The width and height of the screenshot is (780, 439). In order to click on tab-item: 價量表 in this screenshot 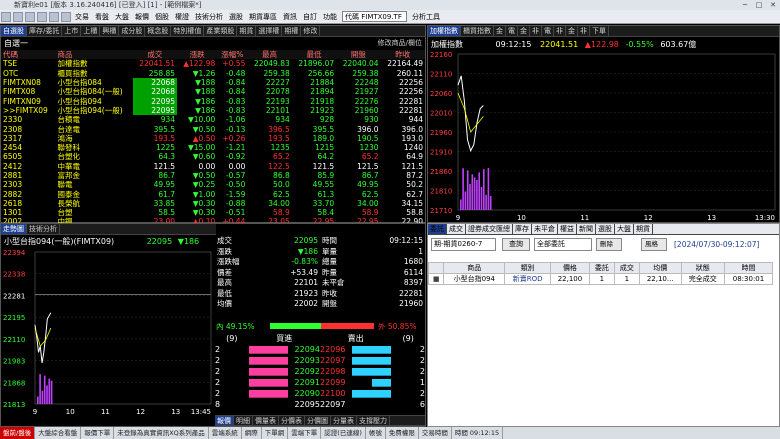, I will do `click(266, 420)`.